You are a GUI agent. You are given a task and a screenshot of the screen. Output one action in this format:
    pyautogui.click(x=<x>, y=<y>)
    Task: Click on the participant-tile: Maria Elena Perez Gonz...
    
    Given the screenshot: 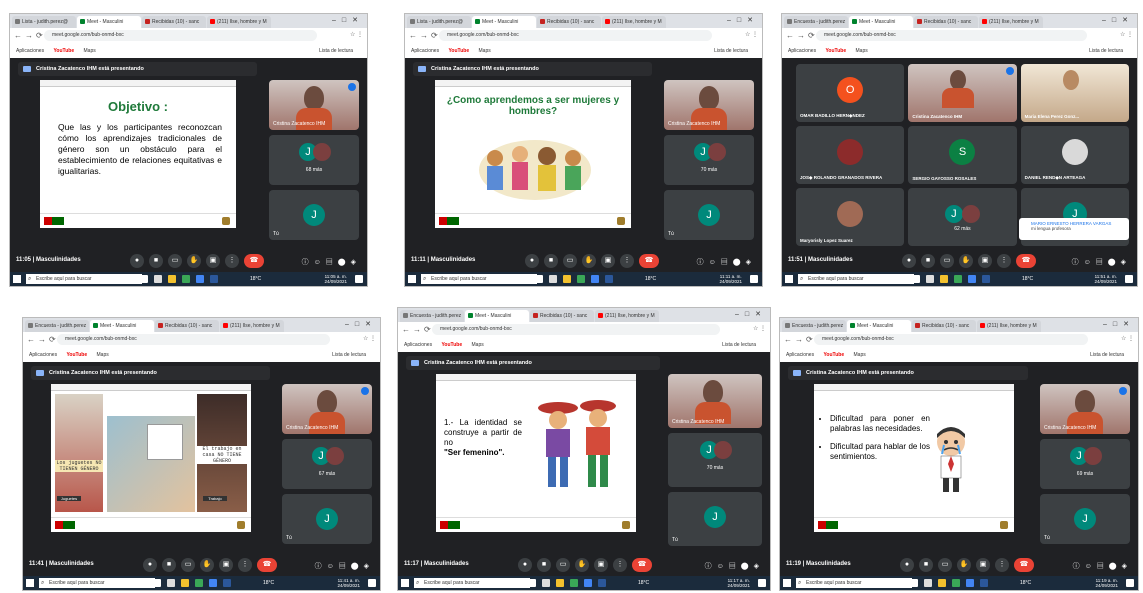 What is the action you would take?
    pyautogui.click(x=1074, y=93)
    